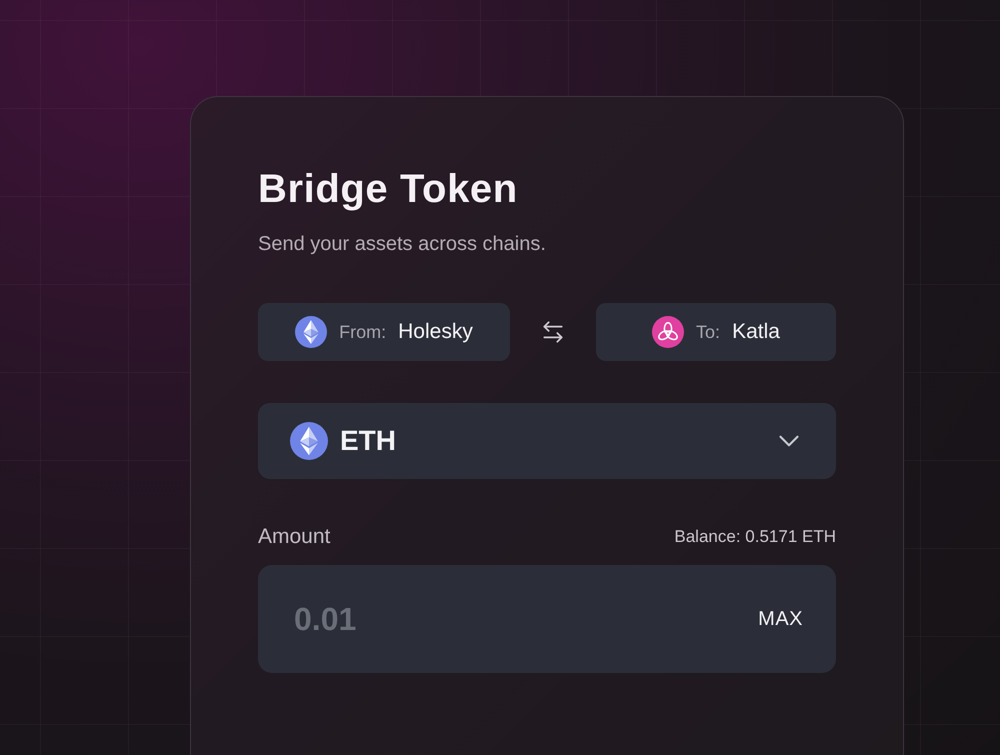 This screenshot has height=755, width=1000. I want to click on chain-select-button: To: Katla, so click(716, 332).